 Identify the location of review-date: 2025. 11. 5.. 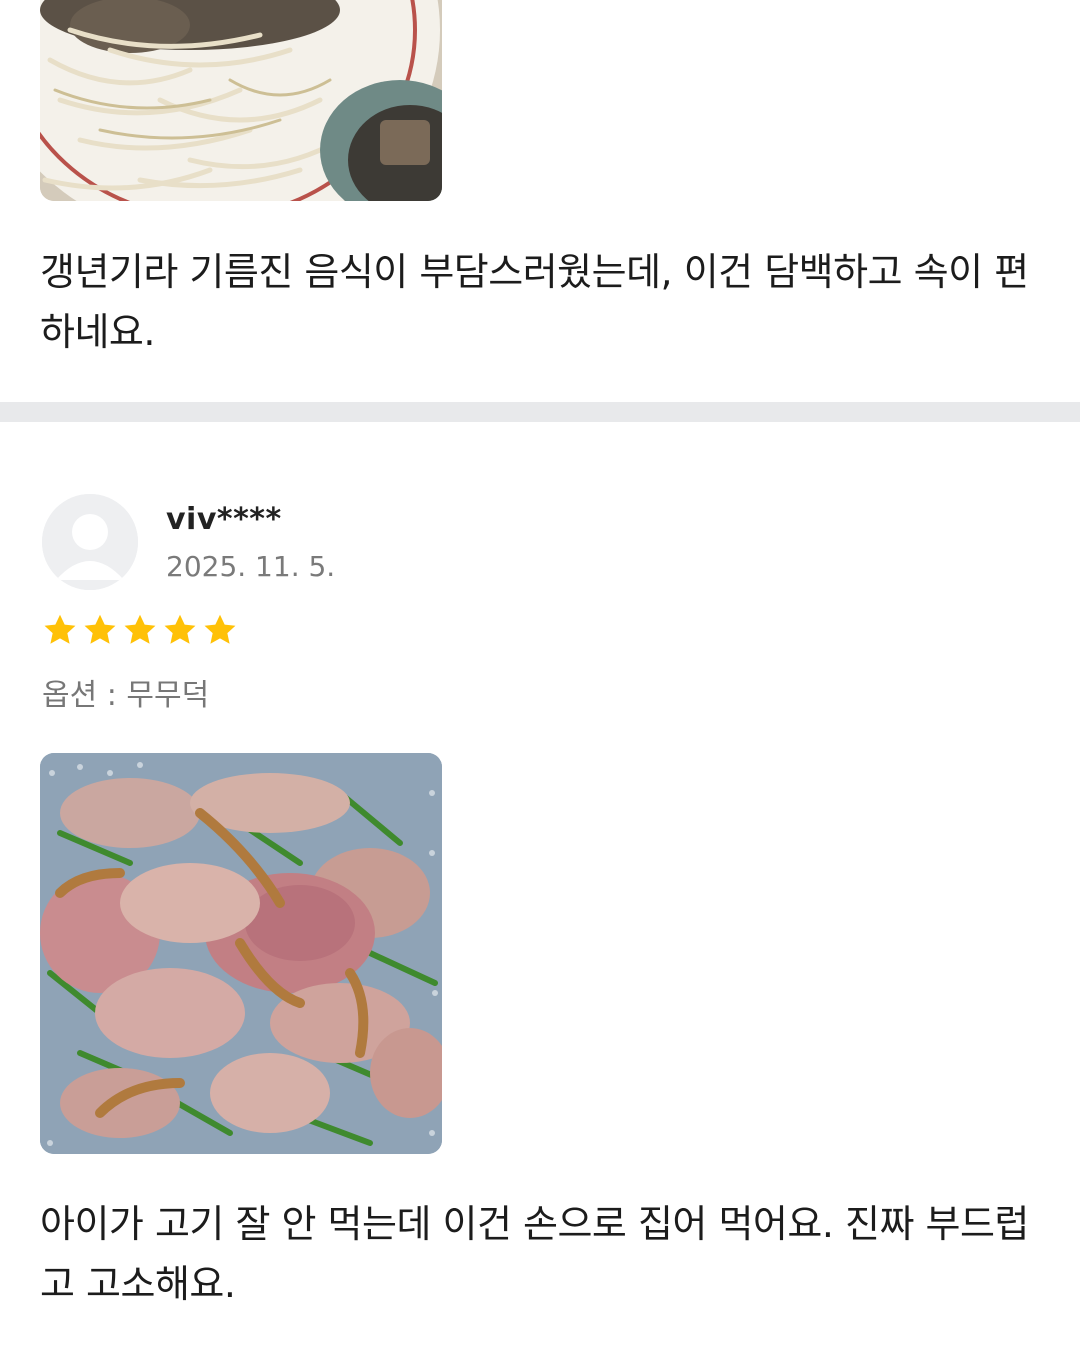
(251, 566).